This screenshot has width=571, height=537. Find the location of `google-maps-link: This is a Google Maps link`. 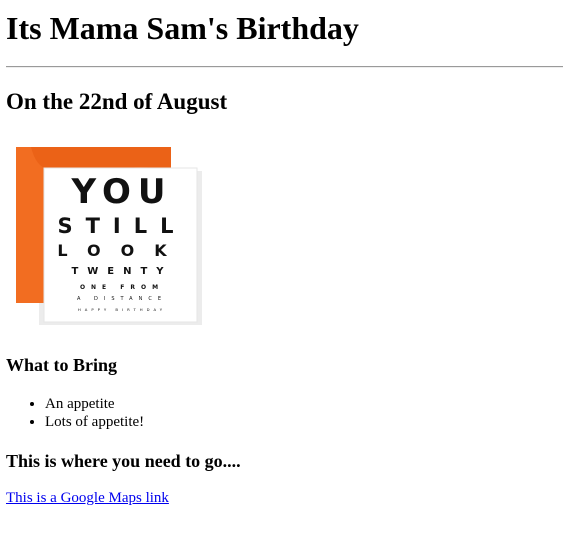

google-maps-link: This is a Google Maps link is located at coordinates (87, 498).